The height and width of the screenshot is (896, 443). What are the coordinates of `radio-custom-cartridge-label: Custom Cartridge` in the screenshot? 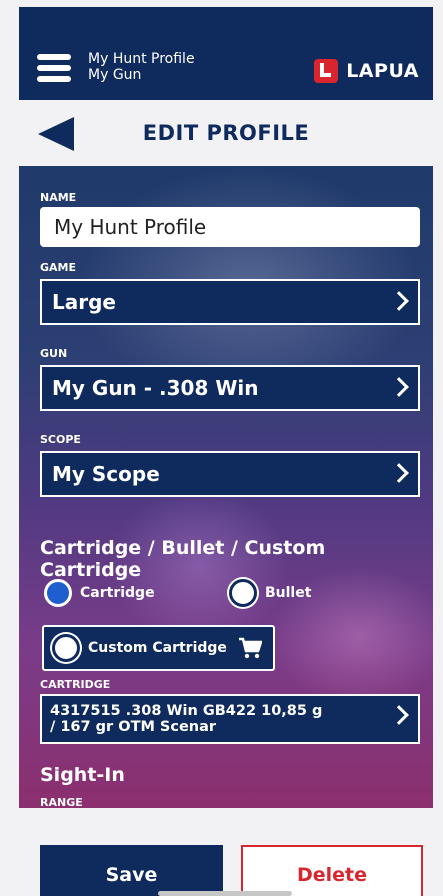 It's located at (157, 648).